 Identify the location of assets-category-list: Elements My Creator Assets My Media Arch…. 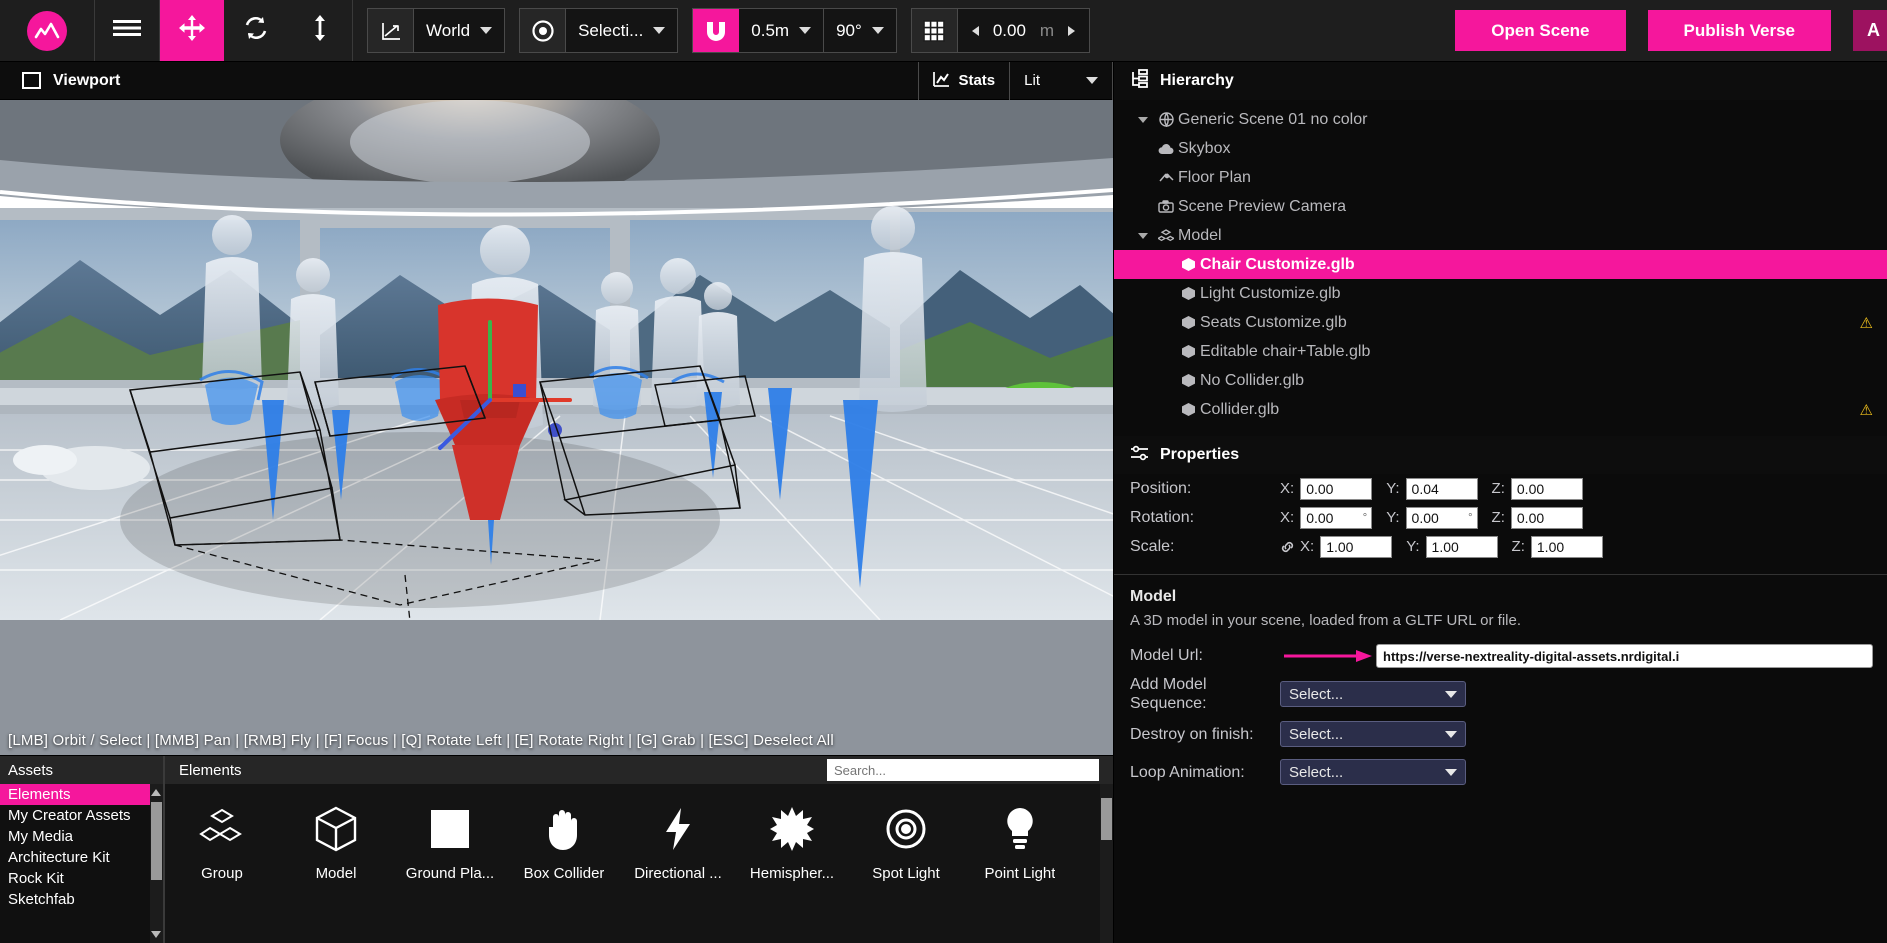
(81, 863).